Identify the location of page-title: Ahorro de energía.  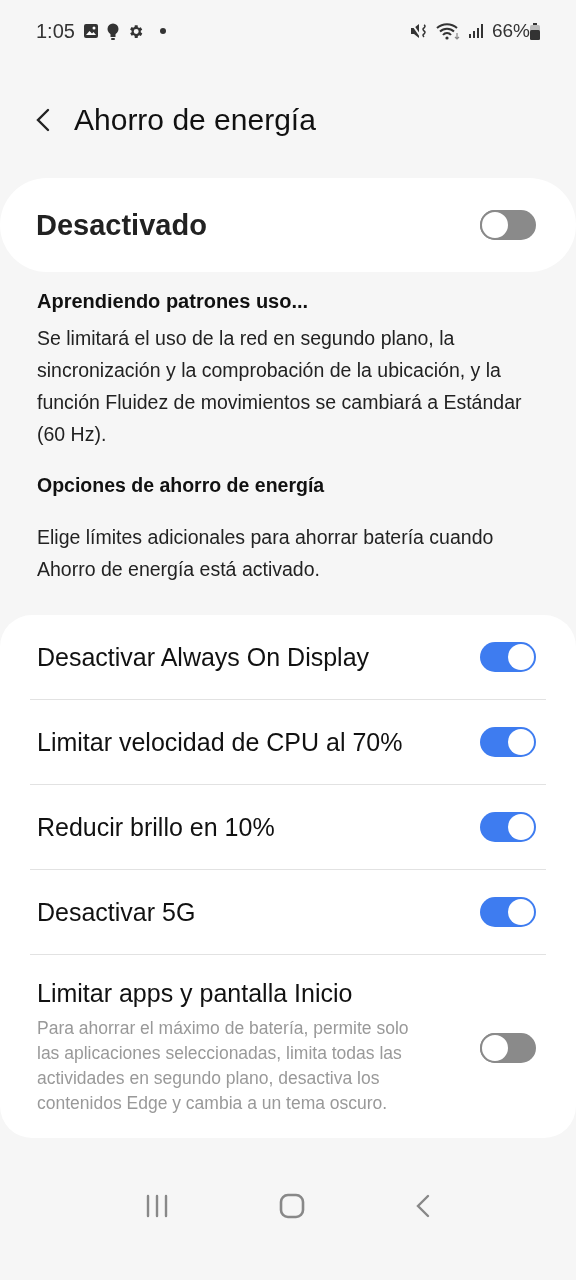
(195, 120).